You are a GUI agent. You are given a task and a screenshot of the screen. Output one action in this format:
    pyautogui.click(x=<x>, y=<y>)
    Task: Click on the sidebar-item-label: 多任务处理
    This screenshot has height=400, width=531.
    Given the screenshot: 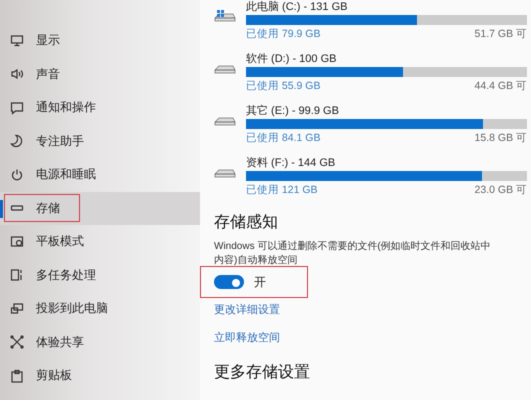 What is the action you would take?
    pyautogui.click(x=66, y=275)
    